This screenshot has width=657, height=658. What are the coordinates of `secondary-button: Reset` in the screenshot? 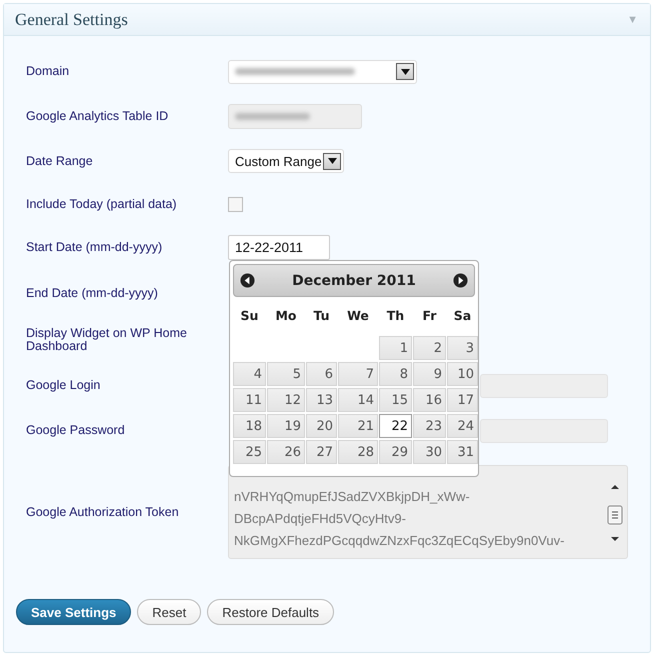 It's located at (169, 612).